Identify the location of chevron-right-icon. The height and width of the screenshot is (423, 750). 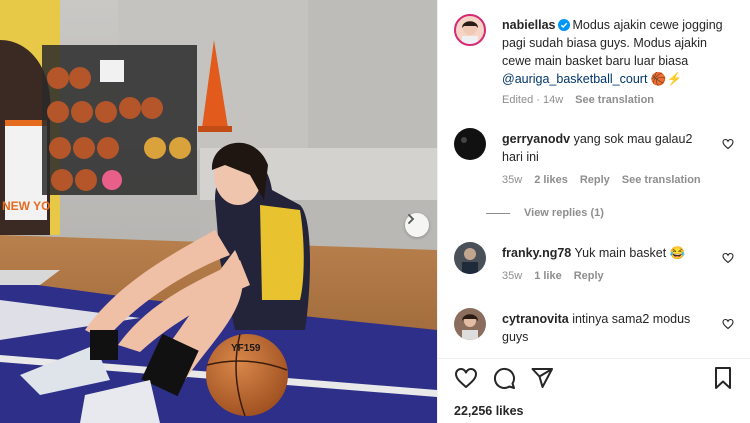
(411, 219).